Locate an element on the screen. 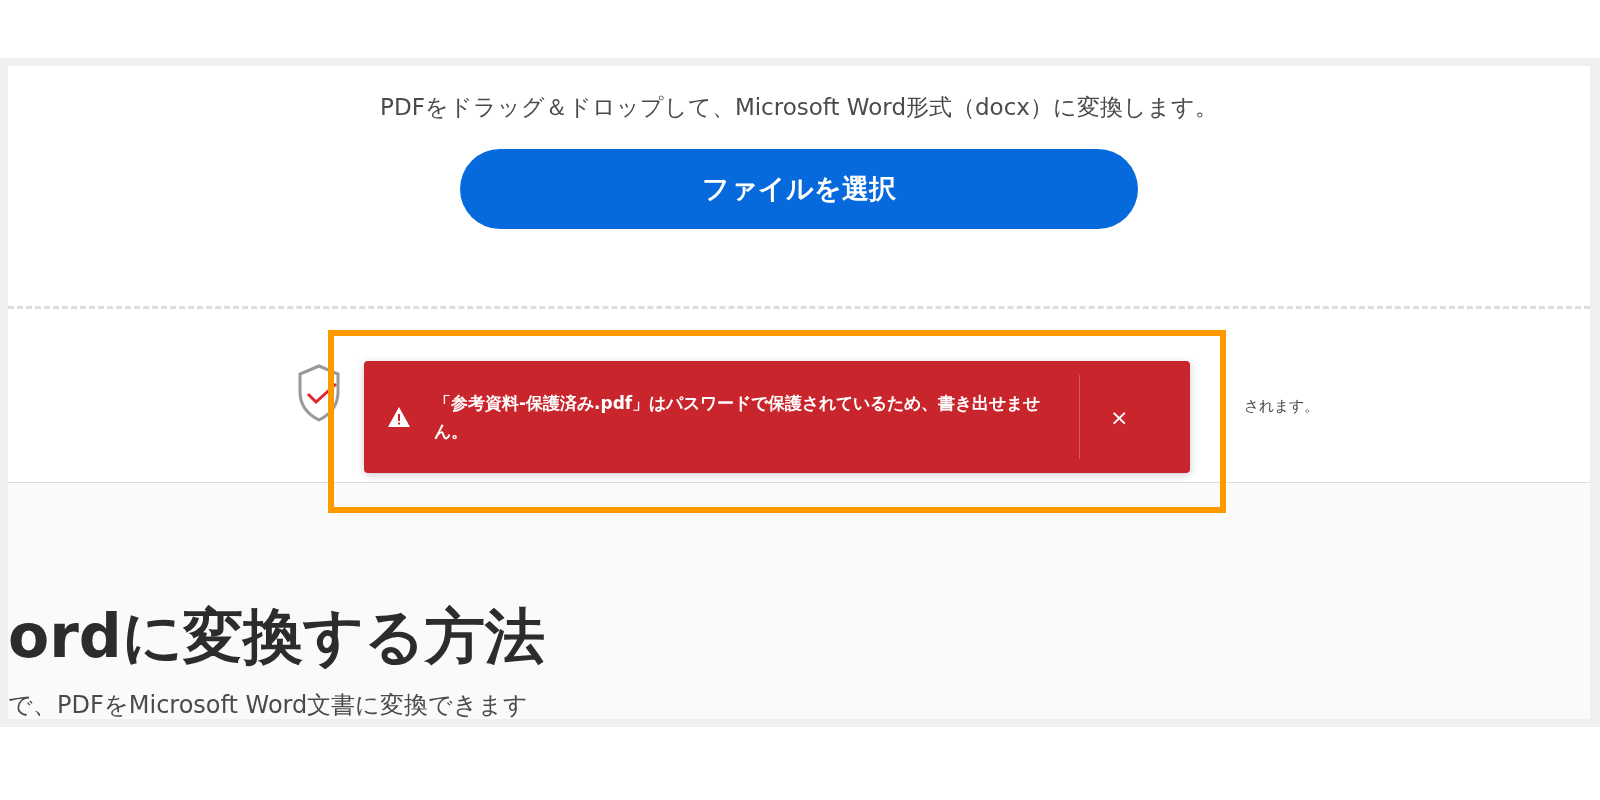 Image resolution: width=1600 pixels, height=800 pixels. section-body: で、PDFをMicrosoft Word文書に変換できます is located at coordinates (269, 705).